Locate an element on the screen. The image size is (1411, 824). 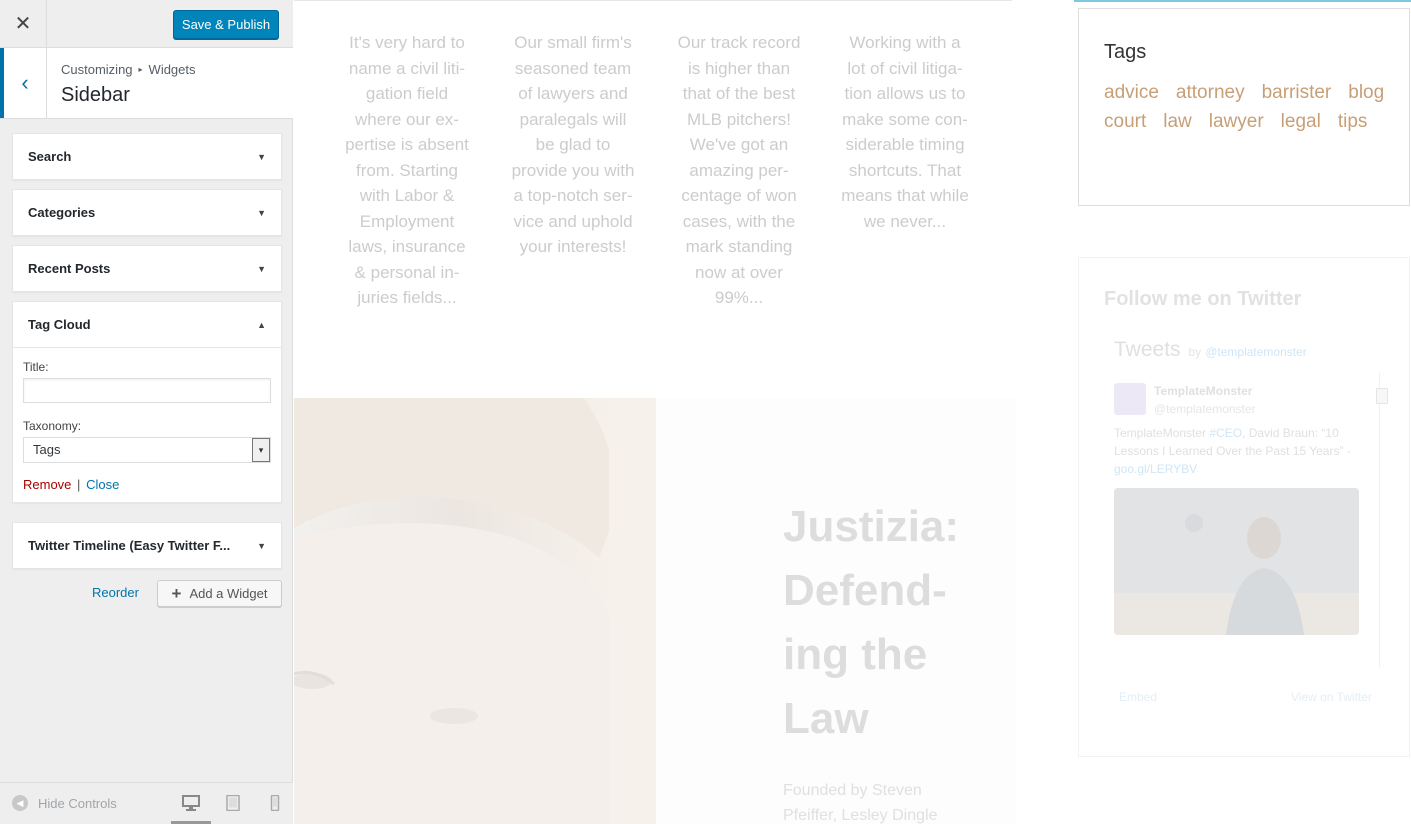
tweet-author-handle: @templatemonster is located at coordinates (1205, 409).